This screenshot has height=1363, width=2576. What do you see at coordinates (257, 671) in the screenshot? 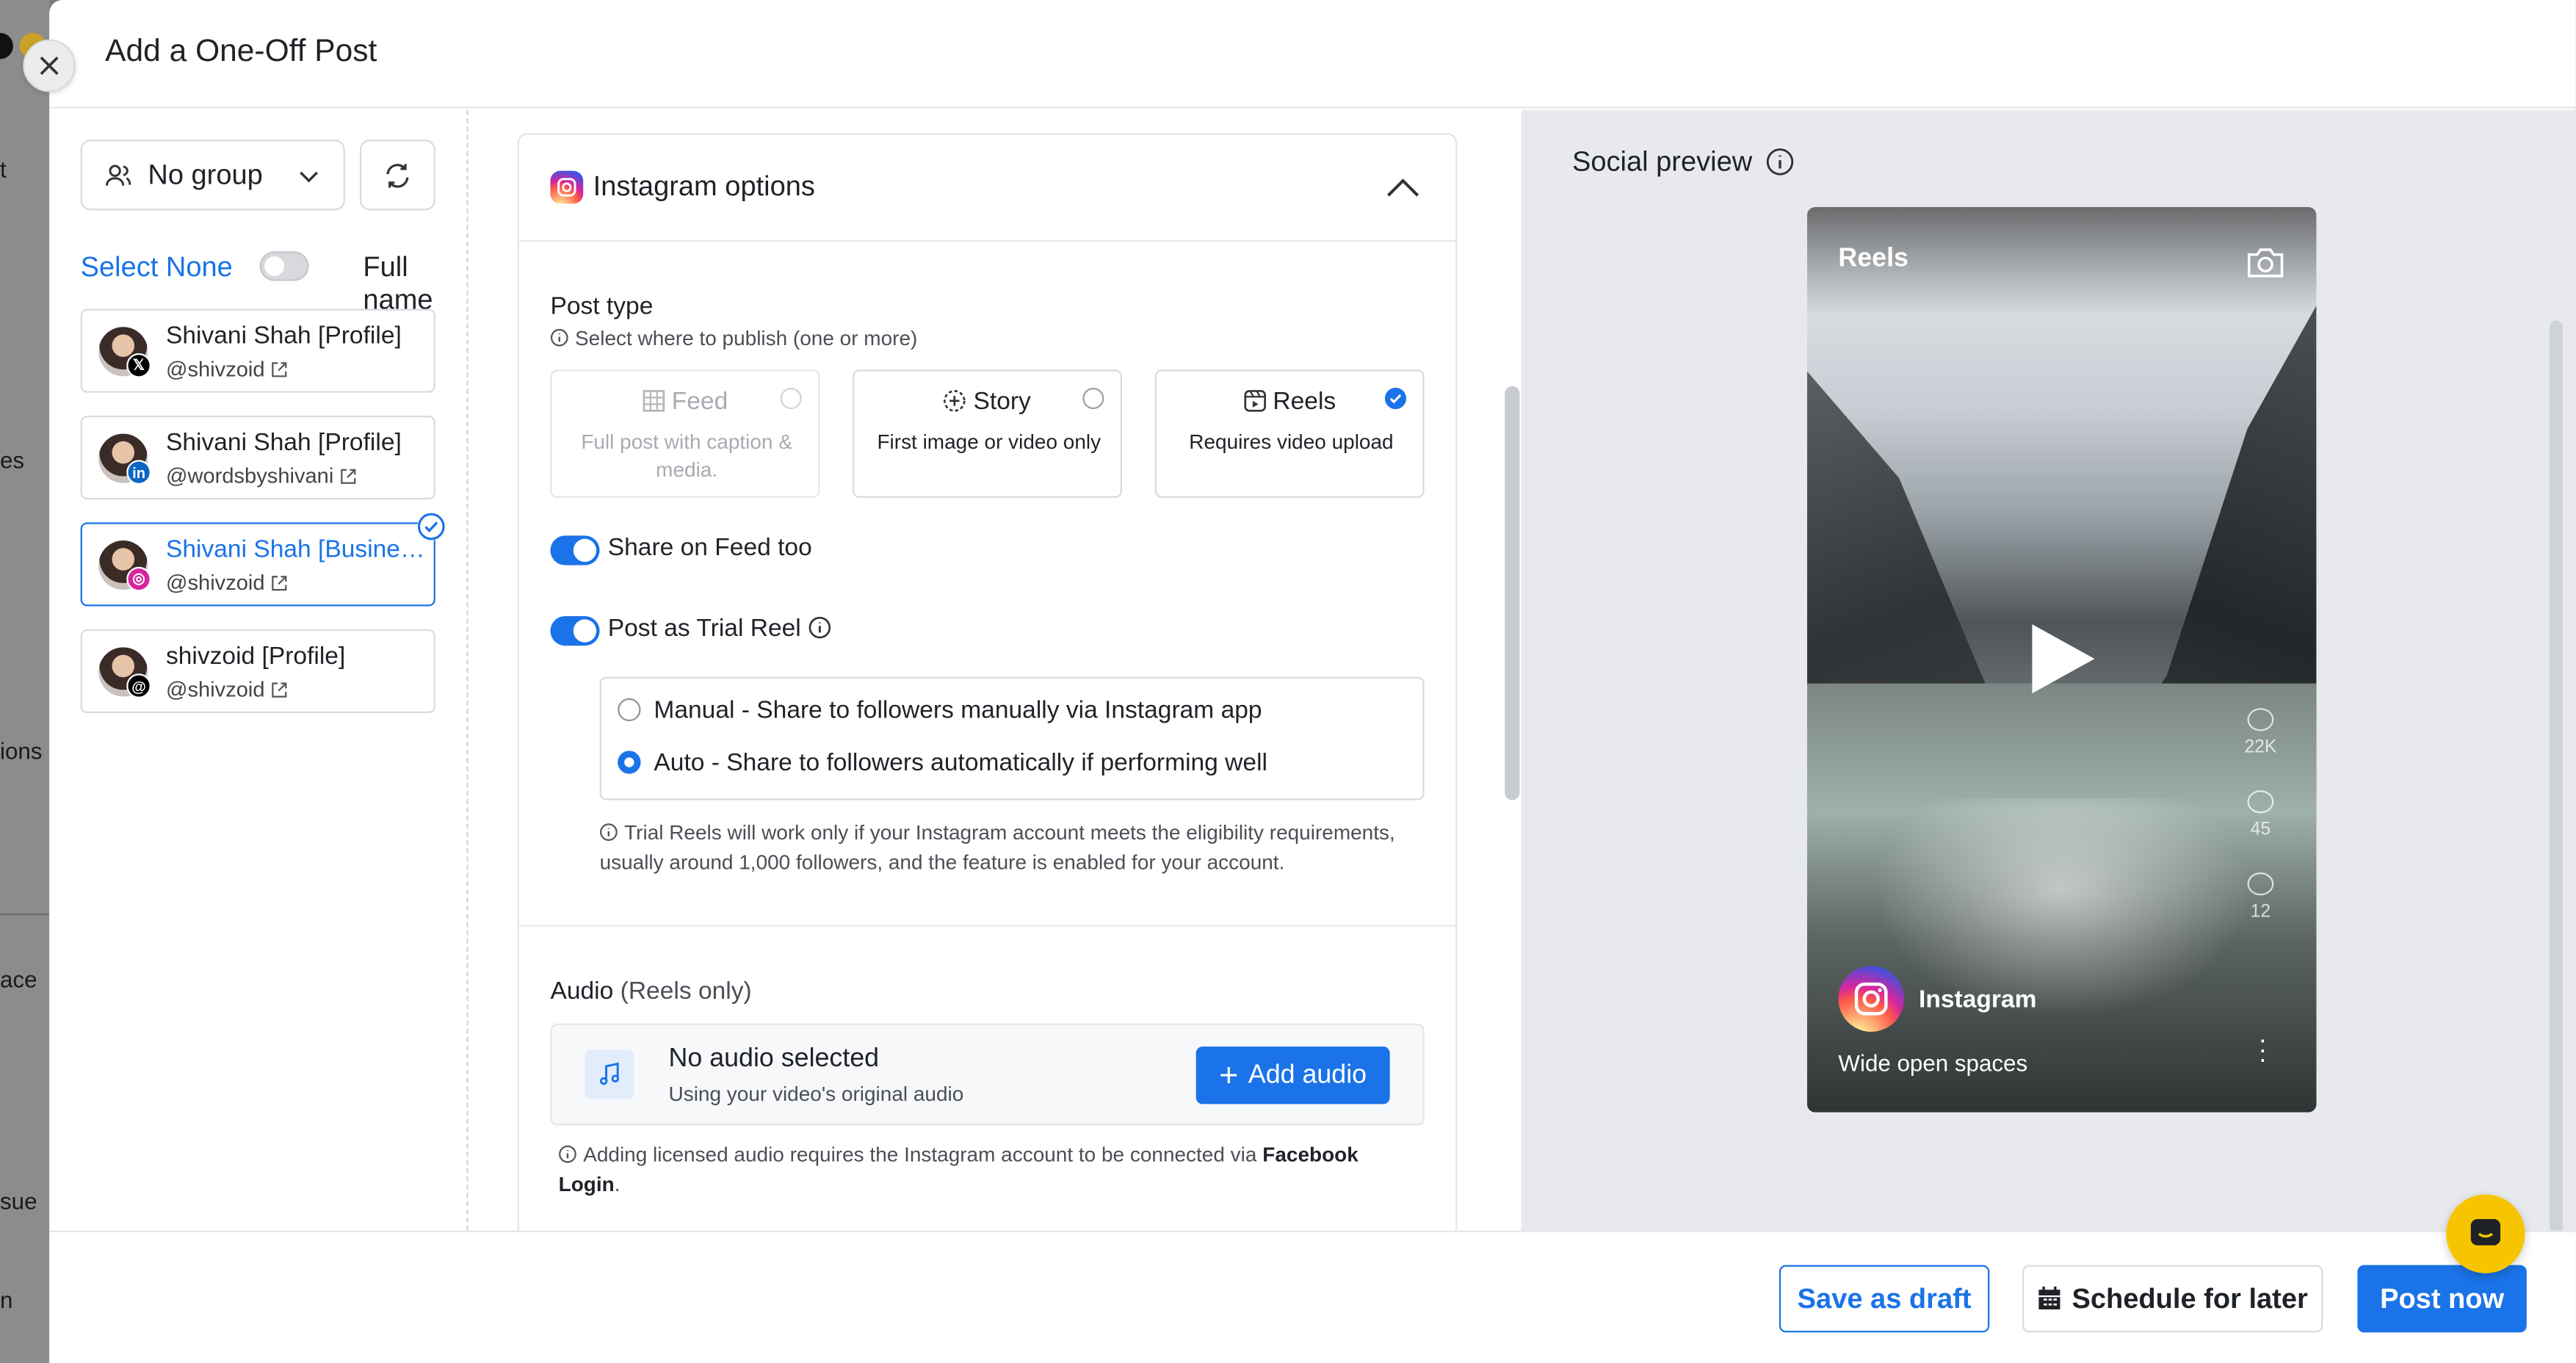
I see `account-card-threads: @ shivzoid [Profile] @shivzoid` at bounding box center [257, 671].